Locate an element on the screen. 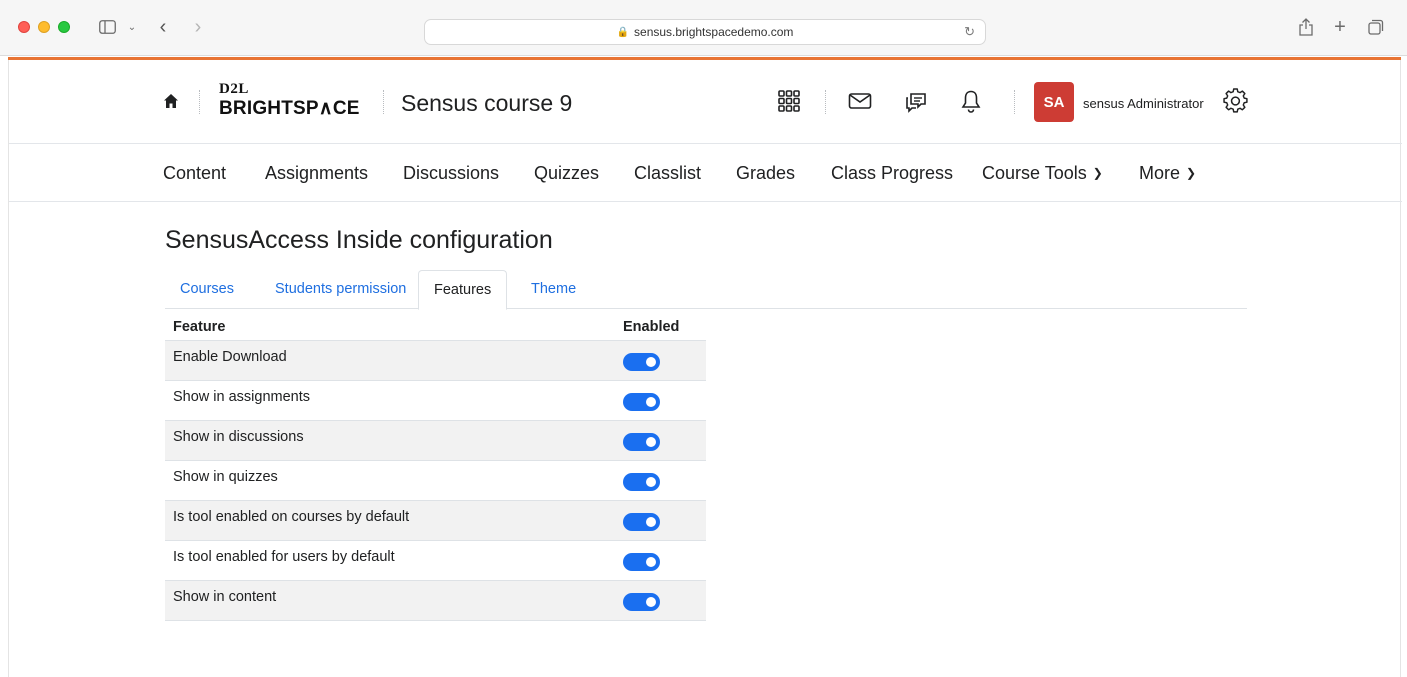  address-bar: 🔒 sensus.brightspacedemo.com ↻ is located at coordinates (705, 32).